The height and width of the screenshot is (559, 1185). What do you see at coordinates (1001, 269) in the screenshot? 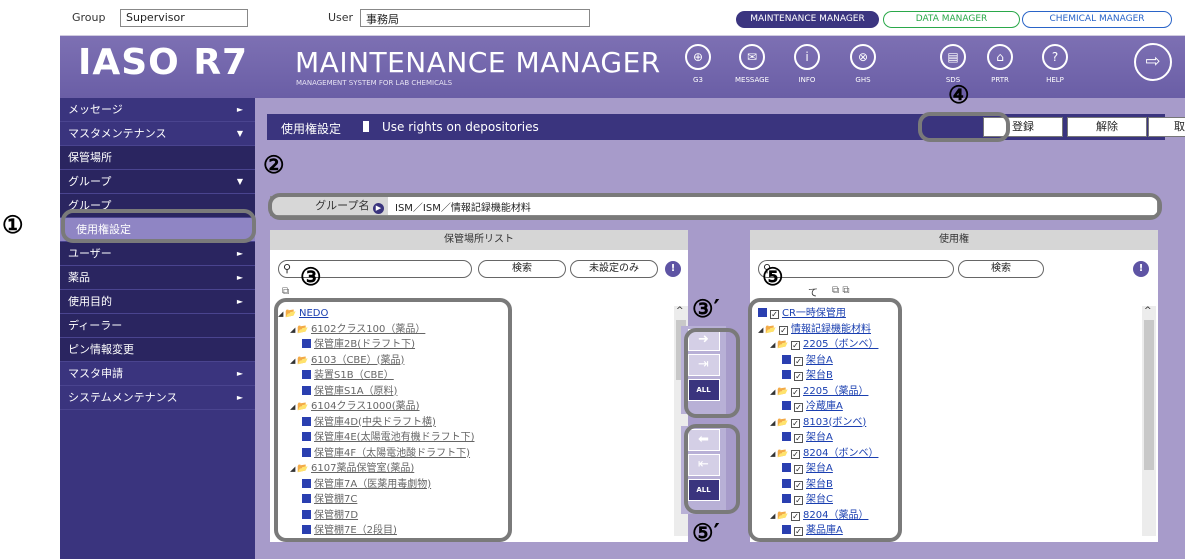
I see `use-rights-search-button: 検索` at bounding box center [1001, 269].